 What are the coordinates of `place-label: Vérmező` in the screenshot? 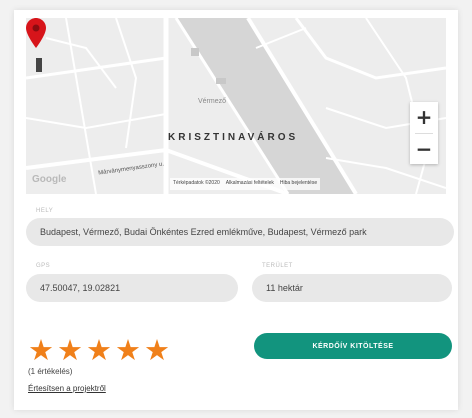 It's located at (212, 101).